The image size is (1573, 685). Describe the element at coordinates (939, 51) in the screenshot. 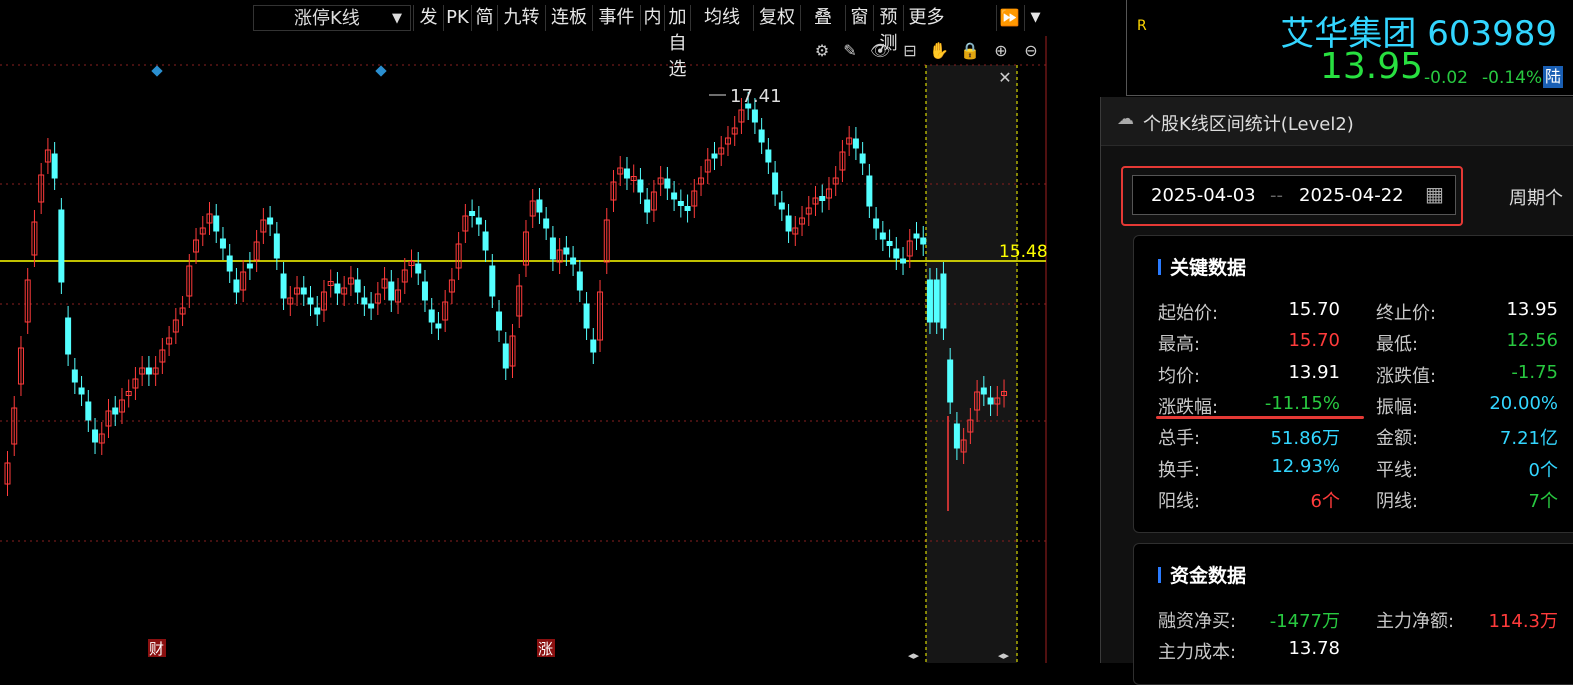

I see `hand-pan-icon: ✋` at that location.